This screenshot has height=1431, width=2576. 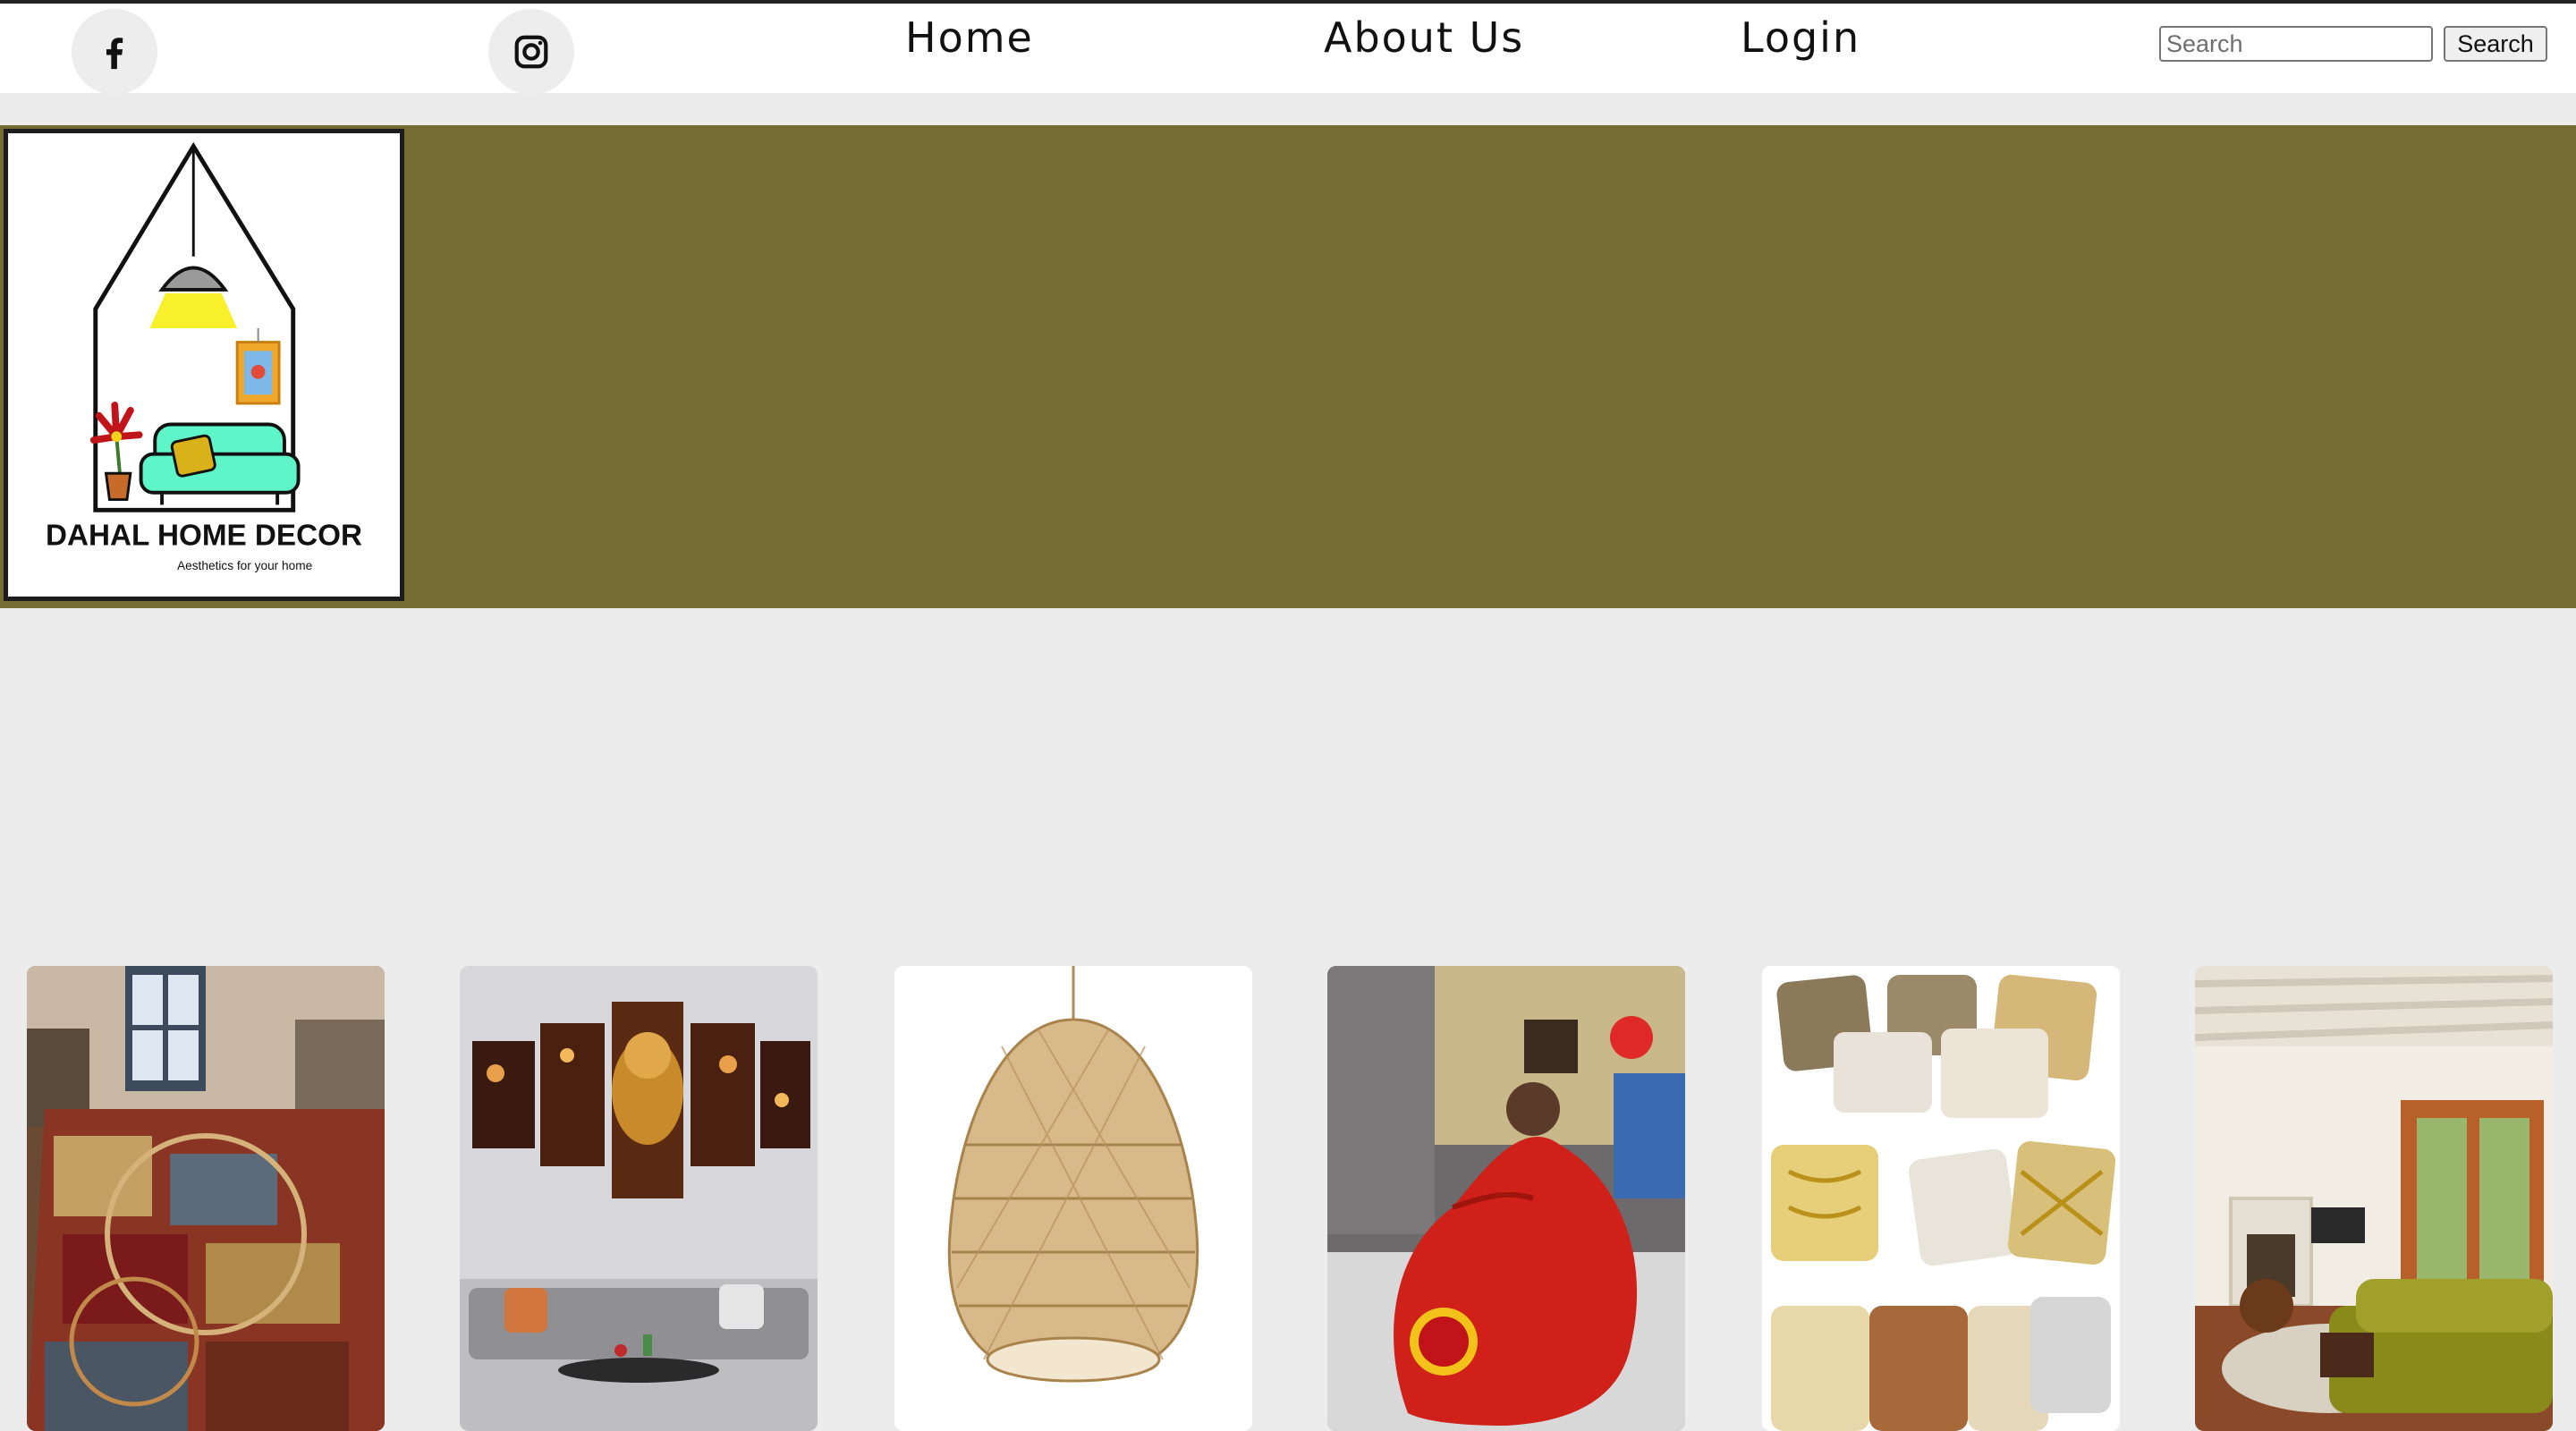 I want to click on facebook-link, so click(x=114, y=52).